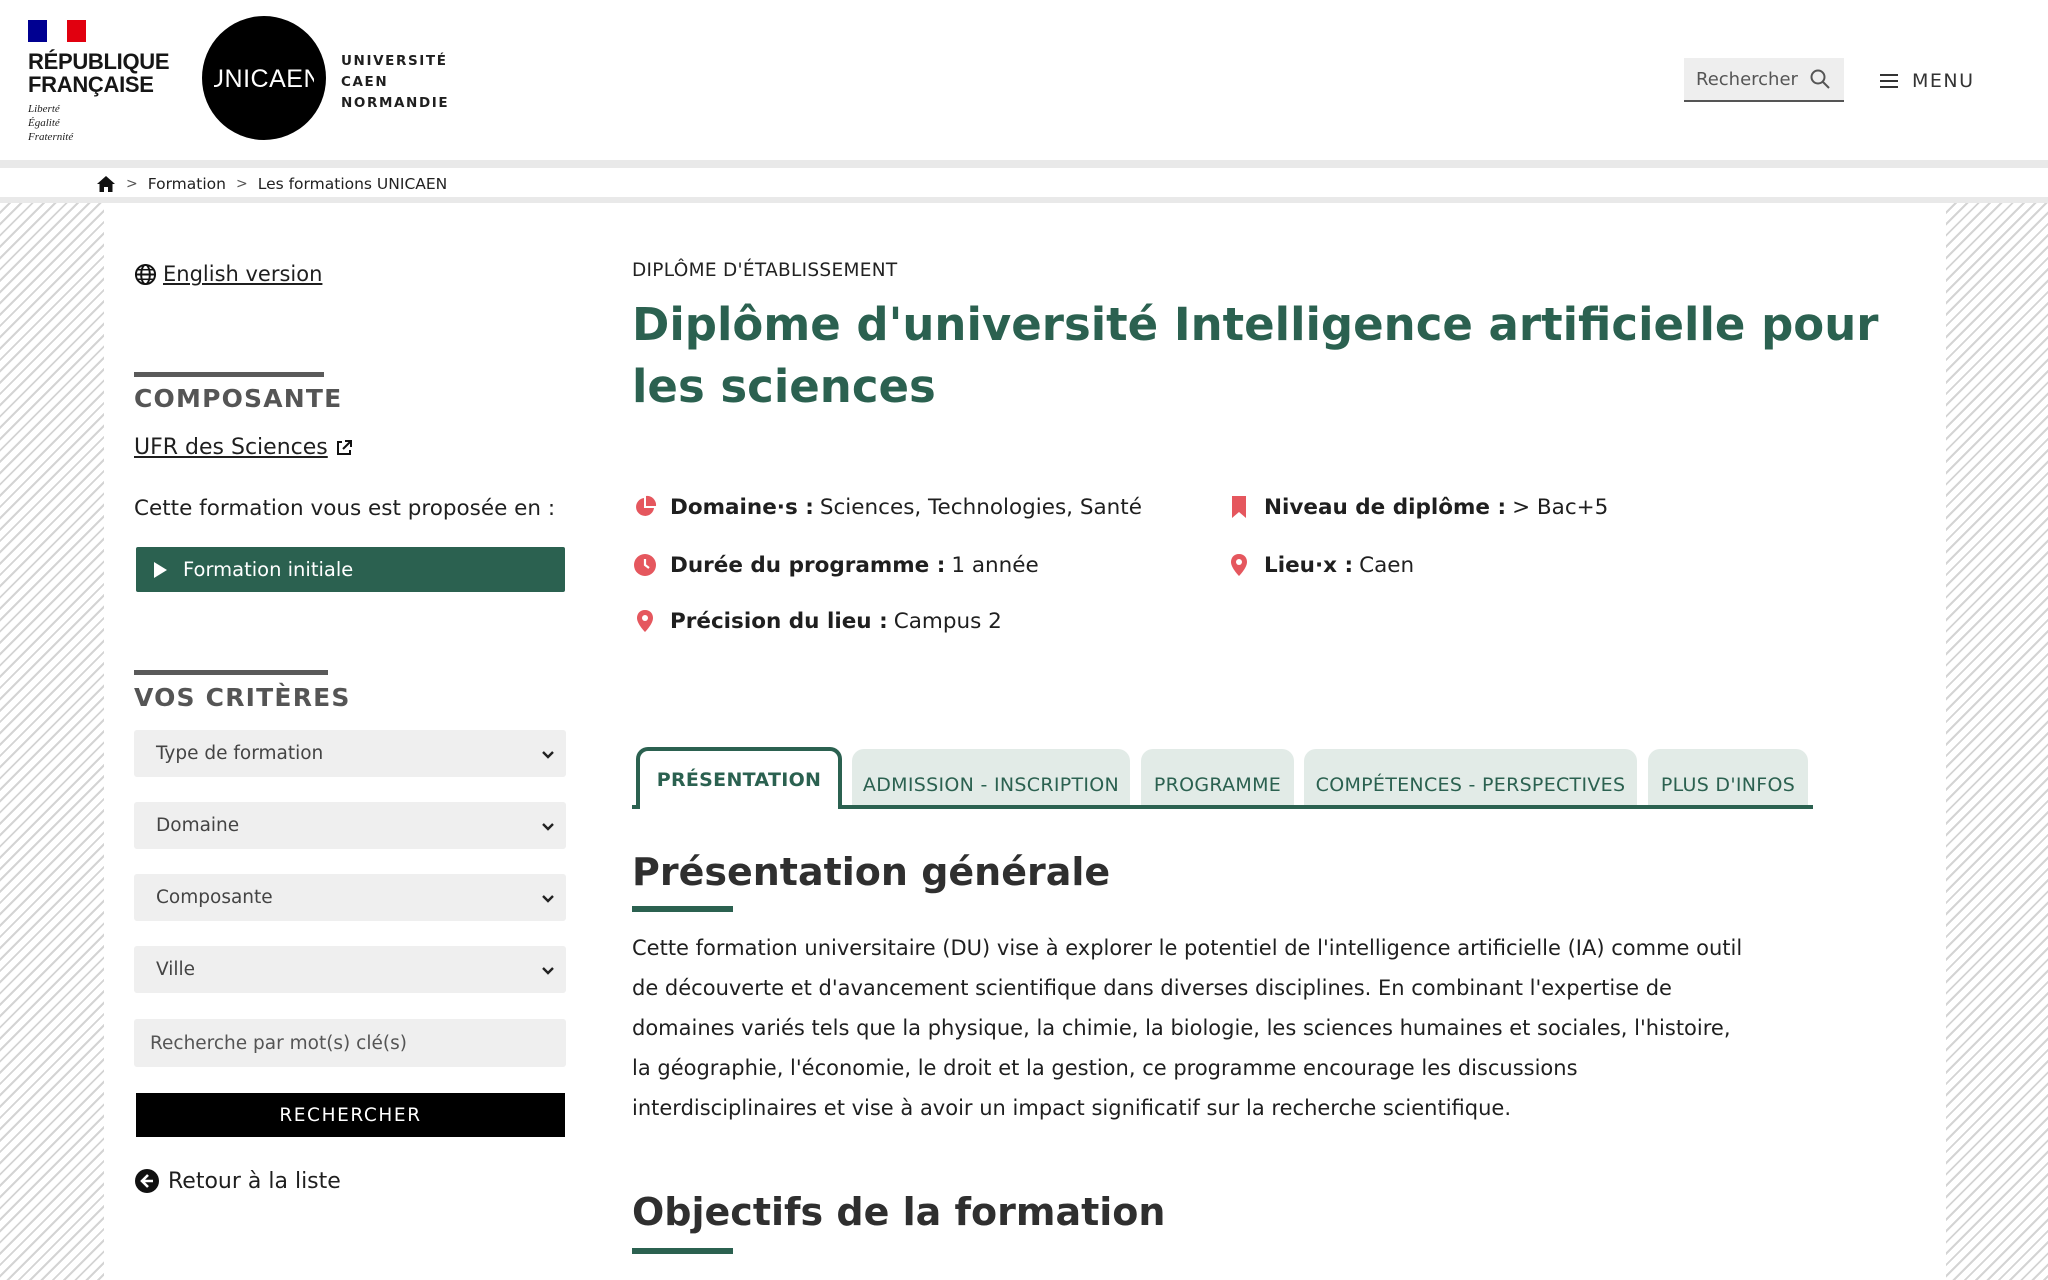 This screenshot has height=1280, width=2048. I want to click on play-icon, so click(160, 569).